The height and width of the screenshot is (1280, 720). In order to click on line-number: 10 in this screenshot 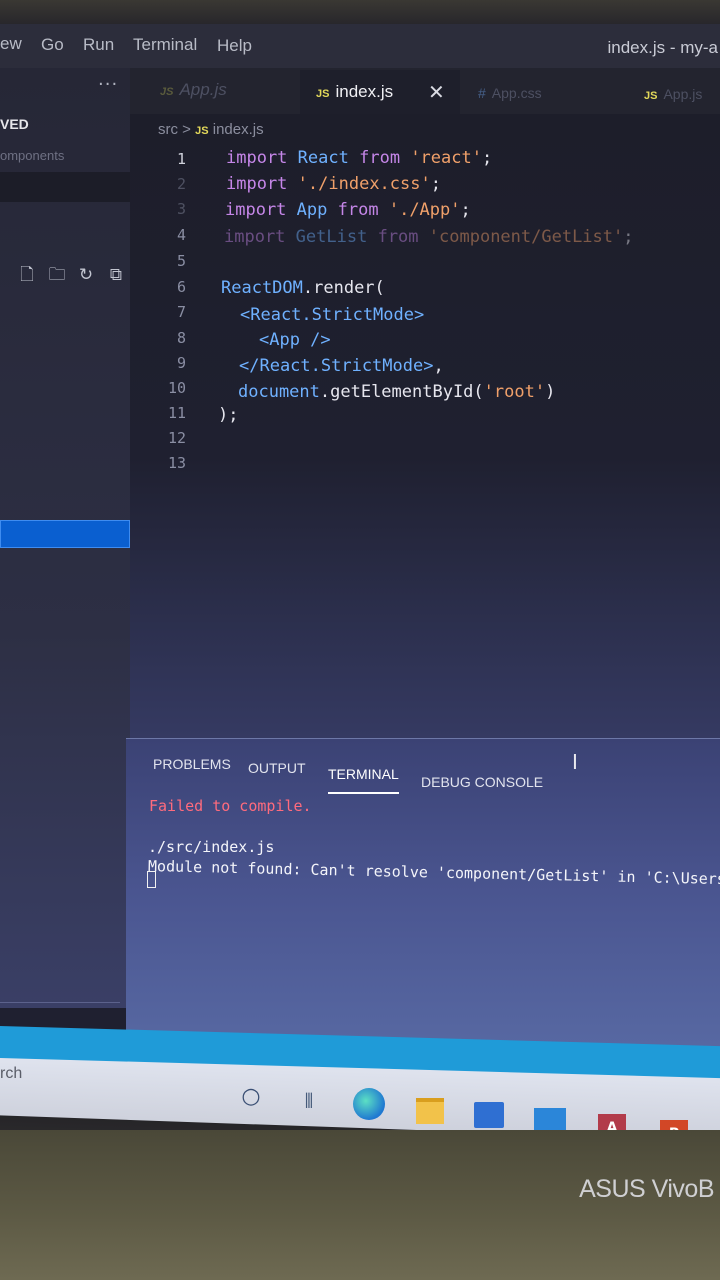, I will do `click(176, 388)`.